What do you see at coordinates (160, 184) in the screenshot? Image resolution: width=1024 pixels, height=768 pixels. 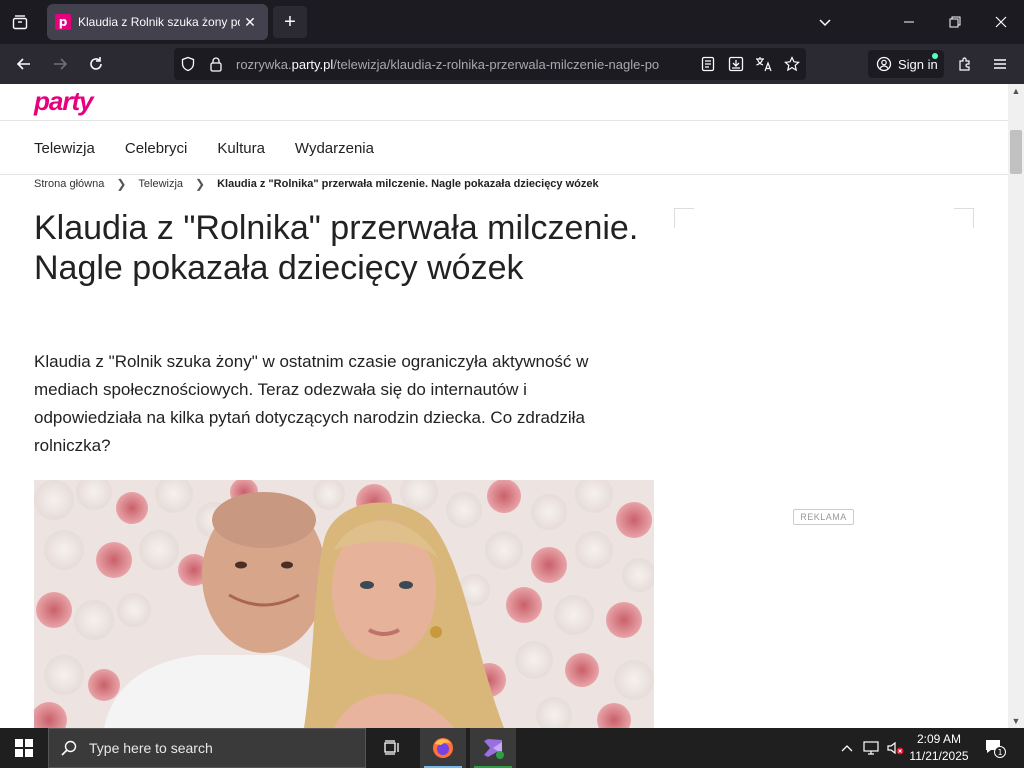 I see `breadcrumb-section: Telewizja` at bounding box center [160, 184].